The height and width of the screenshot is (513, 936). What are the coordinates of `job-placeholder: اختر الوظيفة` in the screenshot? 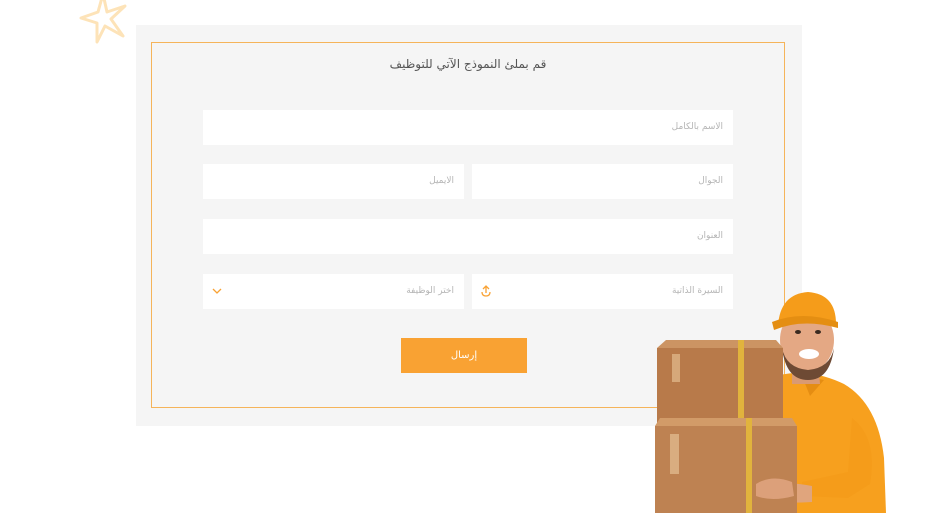 It's located at (430, 291).